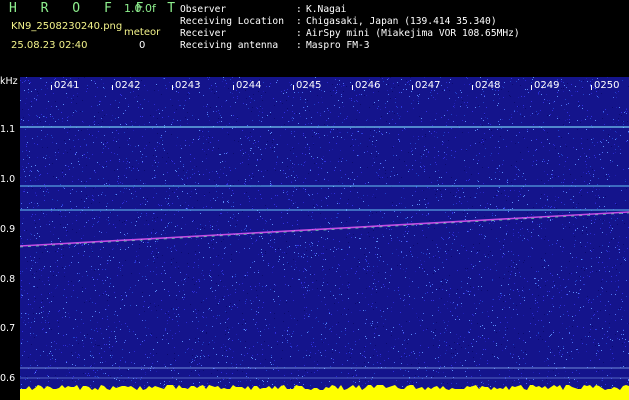 This screenshot has width=629, height=400. Describe the element at coordinates (8, 129) in the screenshot. I see `y-tick-label: 1.1` at that location.